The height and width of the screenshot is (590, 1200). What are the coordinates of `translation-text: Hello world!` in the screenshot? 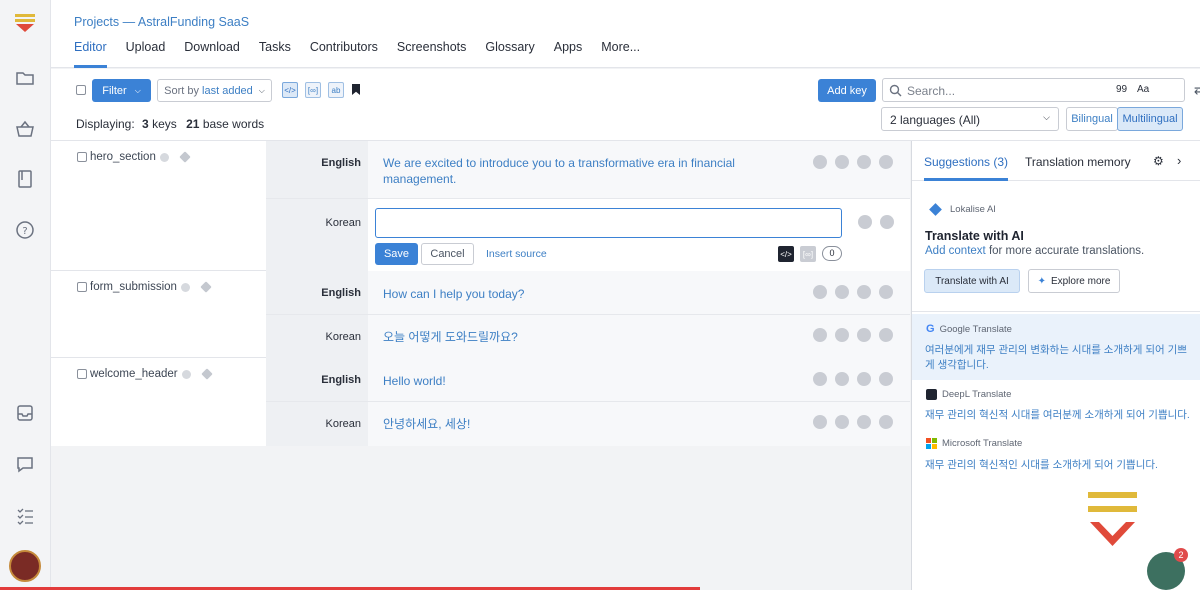 It's located at (414, 381).